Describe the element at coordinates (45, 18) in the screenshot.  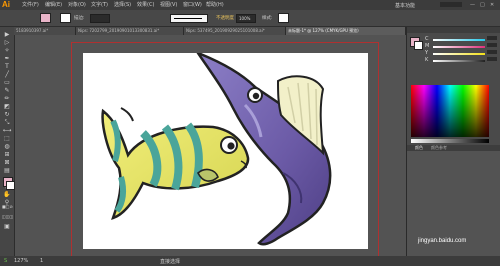
I see `fill-swatch` at that location.